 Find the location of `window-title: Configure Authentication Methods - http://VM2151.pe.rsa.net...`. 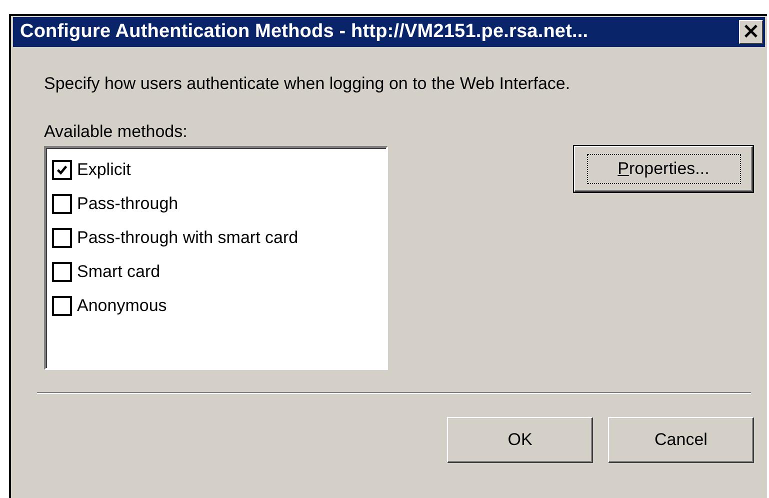

window-title: Configure Authentication Methods - http://VM2151.pe.rsa.net... is located at coordinates (304, 32).